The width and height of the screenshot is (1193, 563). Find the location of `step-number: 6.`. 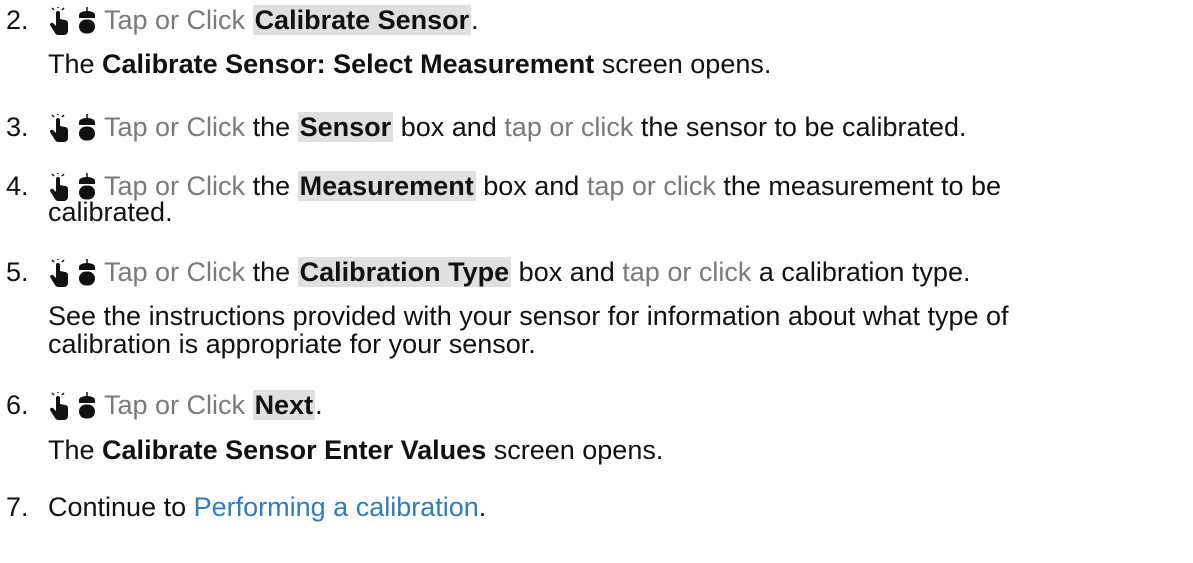

step-number: 6. is located at coordinates (17, 405).